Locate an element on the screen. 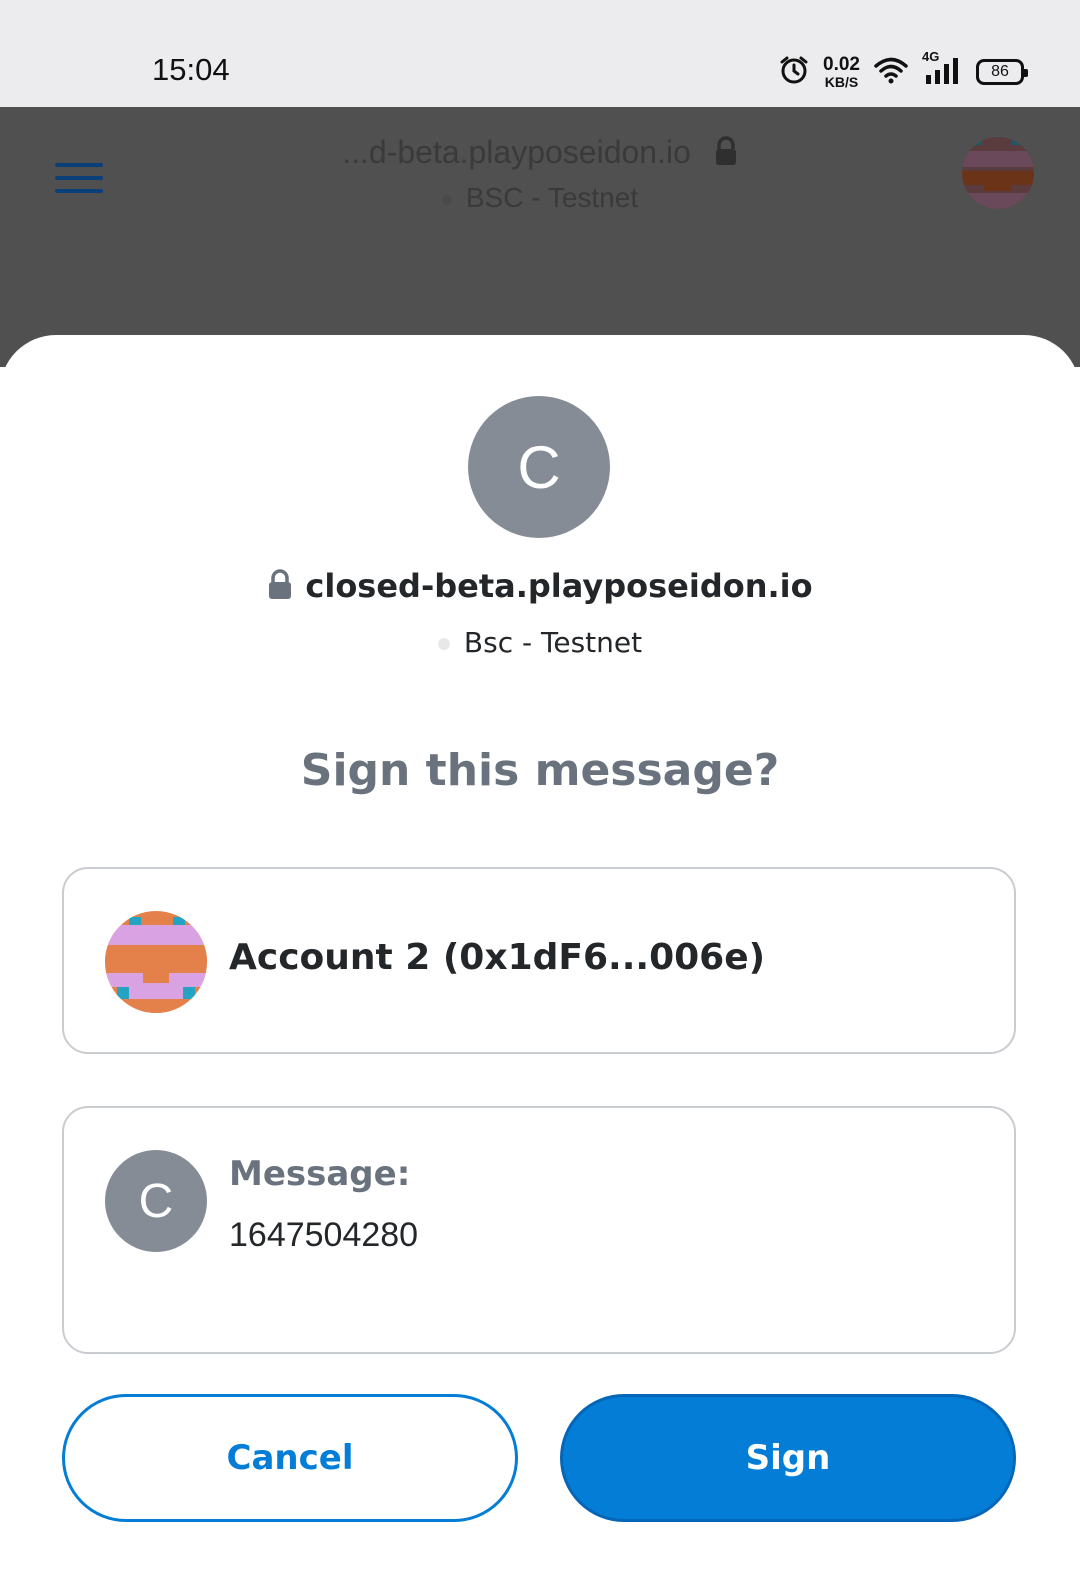 The width and height of the screenshot is (1080, 1572). network-speed: 0.02 KB/S is located at coordinates (841, 72).